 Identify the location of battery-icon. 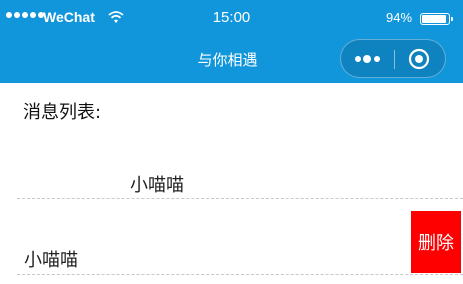
(436, 19).